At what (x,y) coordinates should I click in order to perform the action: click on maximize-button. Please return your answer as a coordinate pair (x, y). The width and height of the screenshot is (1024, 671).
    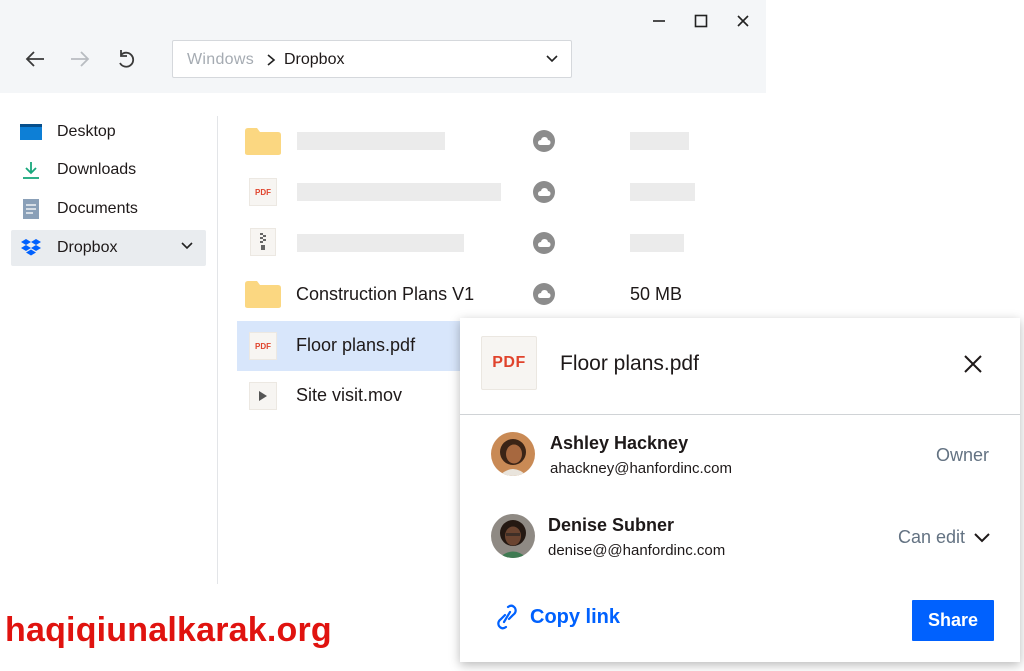
    Looking at the image, I should click on (701, 21).